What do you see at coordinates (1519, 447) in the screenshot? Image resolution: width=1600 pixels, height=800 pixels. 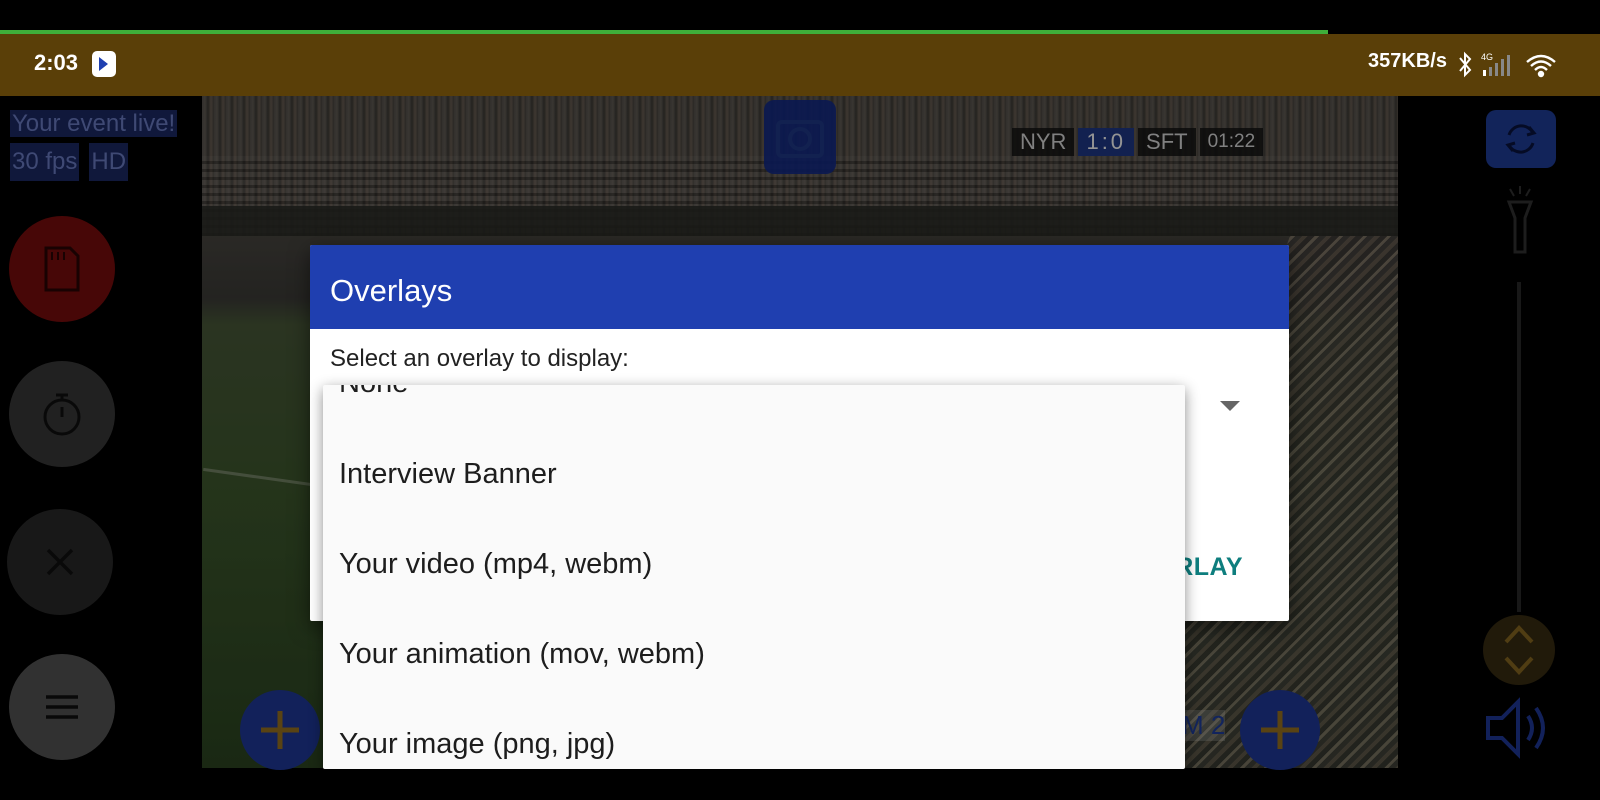 I see `zoom-slider-track` at bounding box center [1519, 447].